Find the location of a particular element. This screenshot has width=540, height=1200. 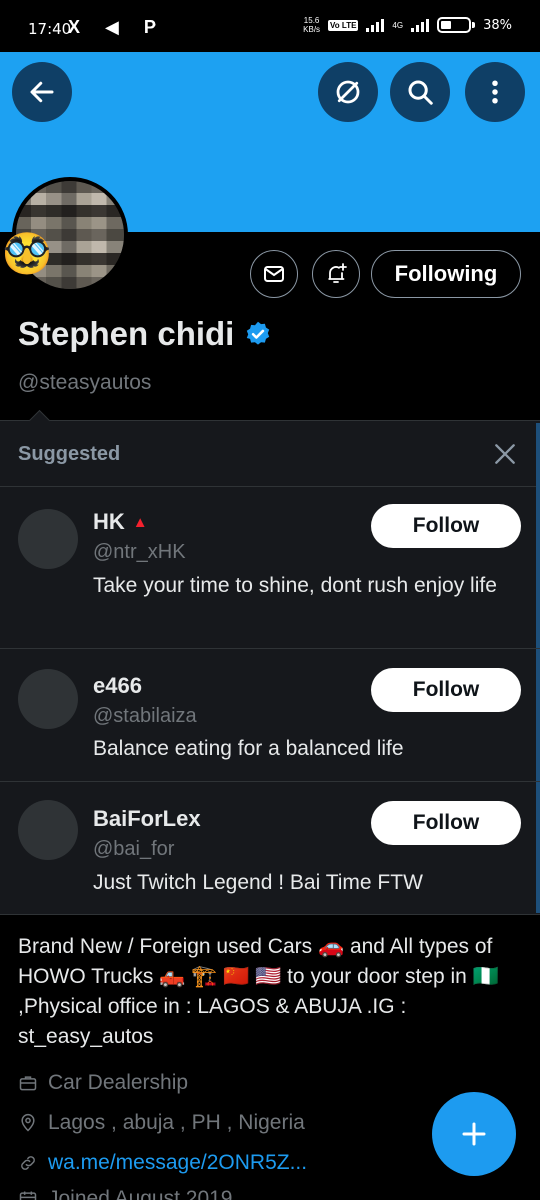

search-button is located at coordinates (420, 92).